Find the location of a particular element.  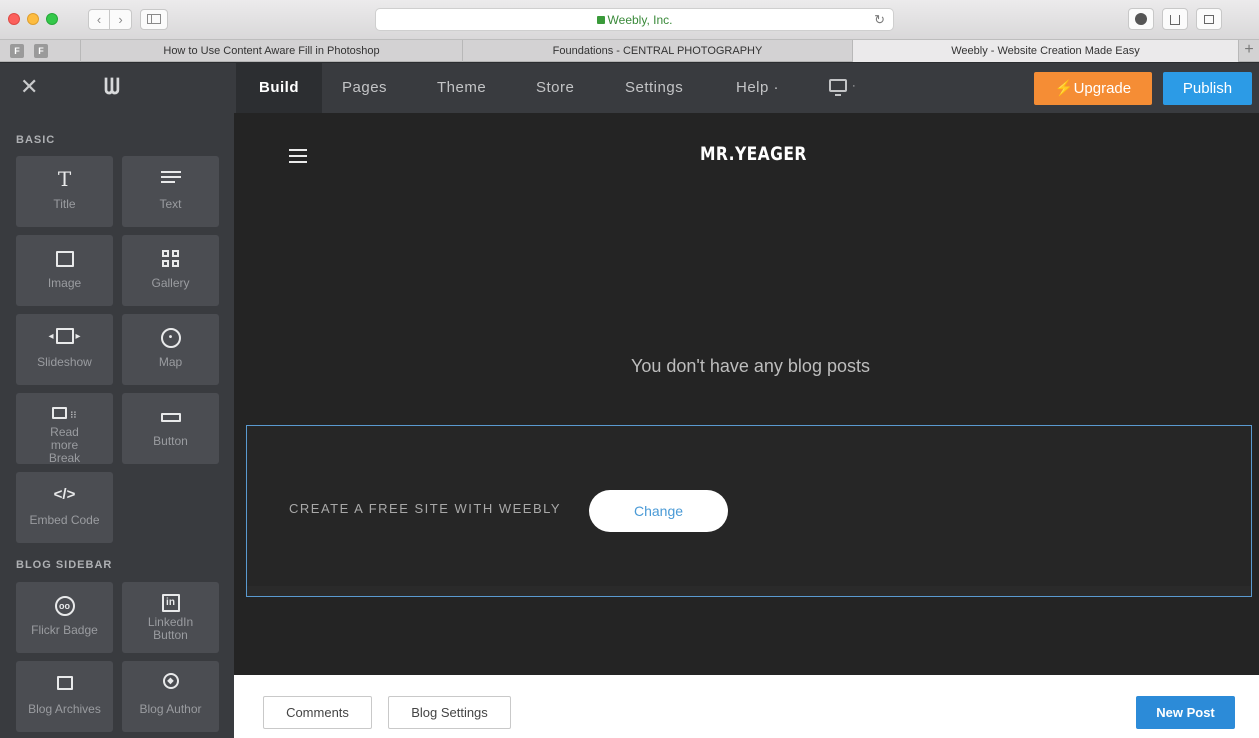

element-title: T Title is located at coordinates (64, 191).